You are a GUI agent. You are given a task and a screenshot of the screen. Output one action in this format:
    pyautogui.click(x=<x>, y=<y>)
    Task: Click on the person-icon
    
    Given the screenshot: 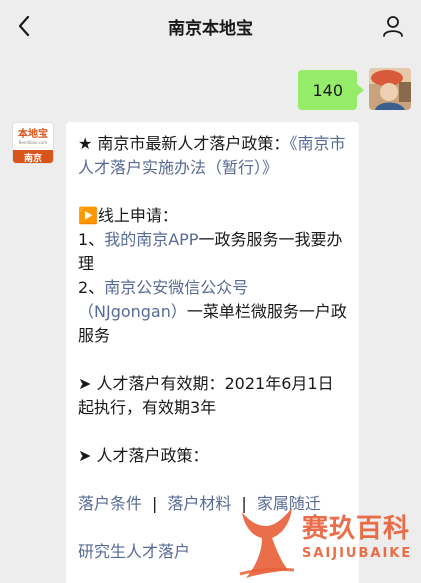 What is the action you would take?
    pyautogui.click(x=393, y=26)
    